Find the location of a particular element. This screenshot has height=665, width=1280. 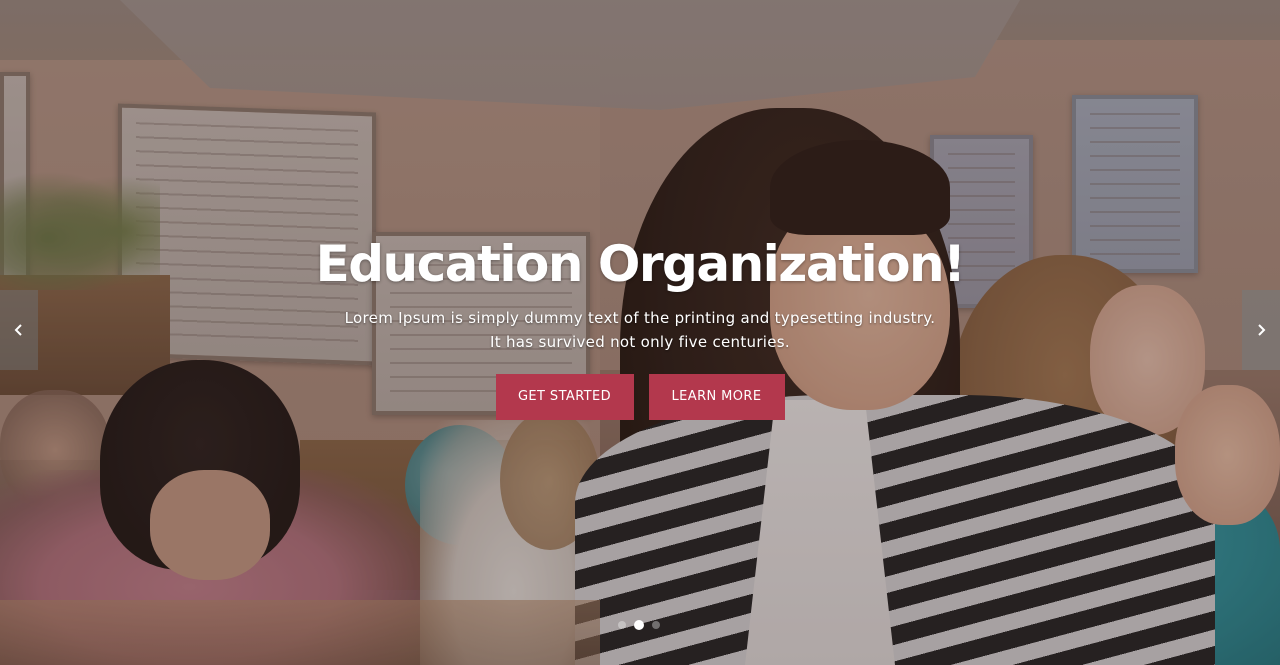

chevron-left-icon is located at coordinates (18, 330).